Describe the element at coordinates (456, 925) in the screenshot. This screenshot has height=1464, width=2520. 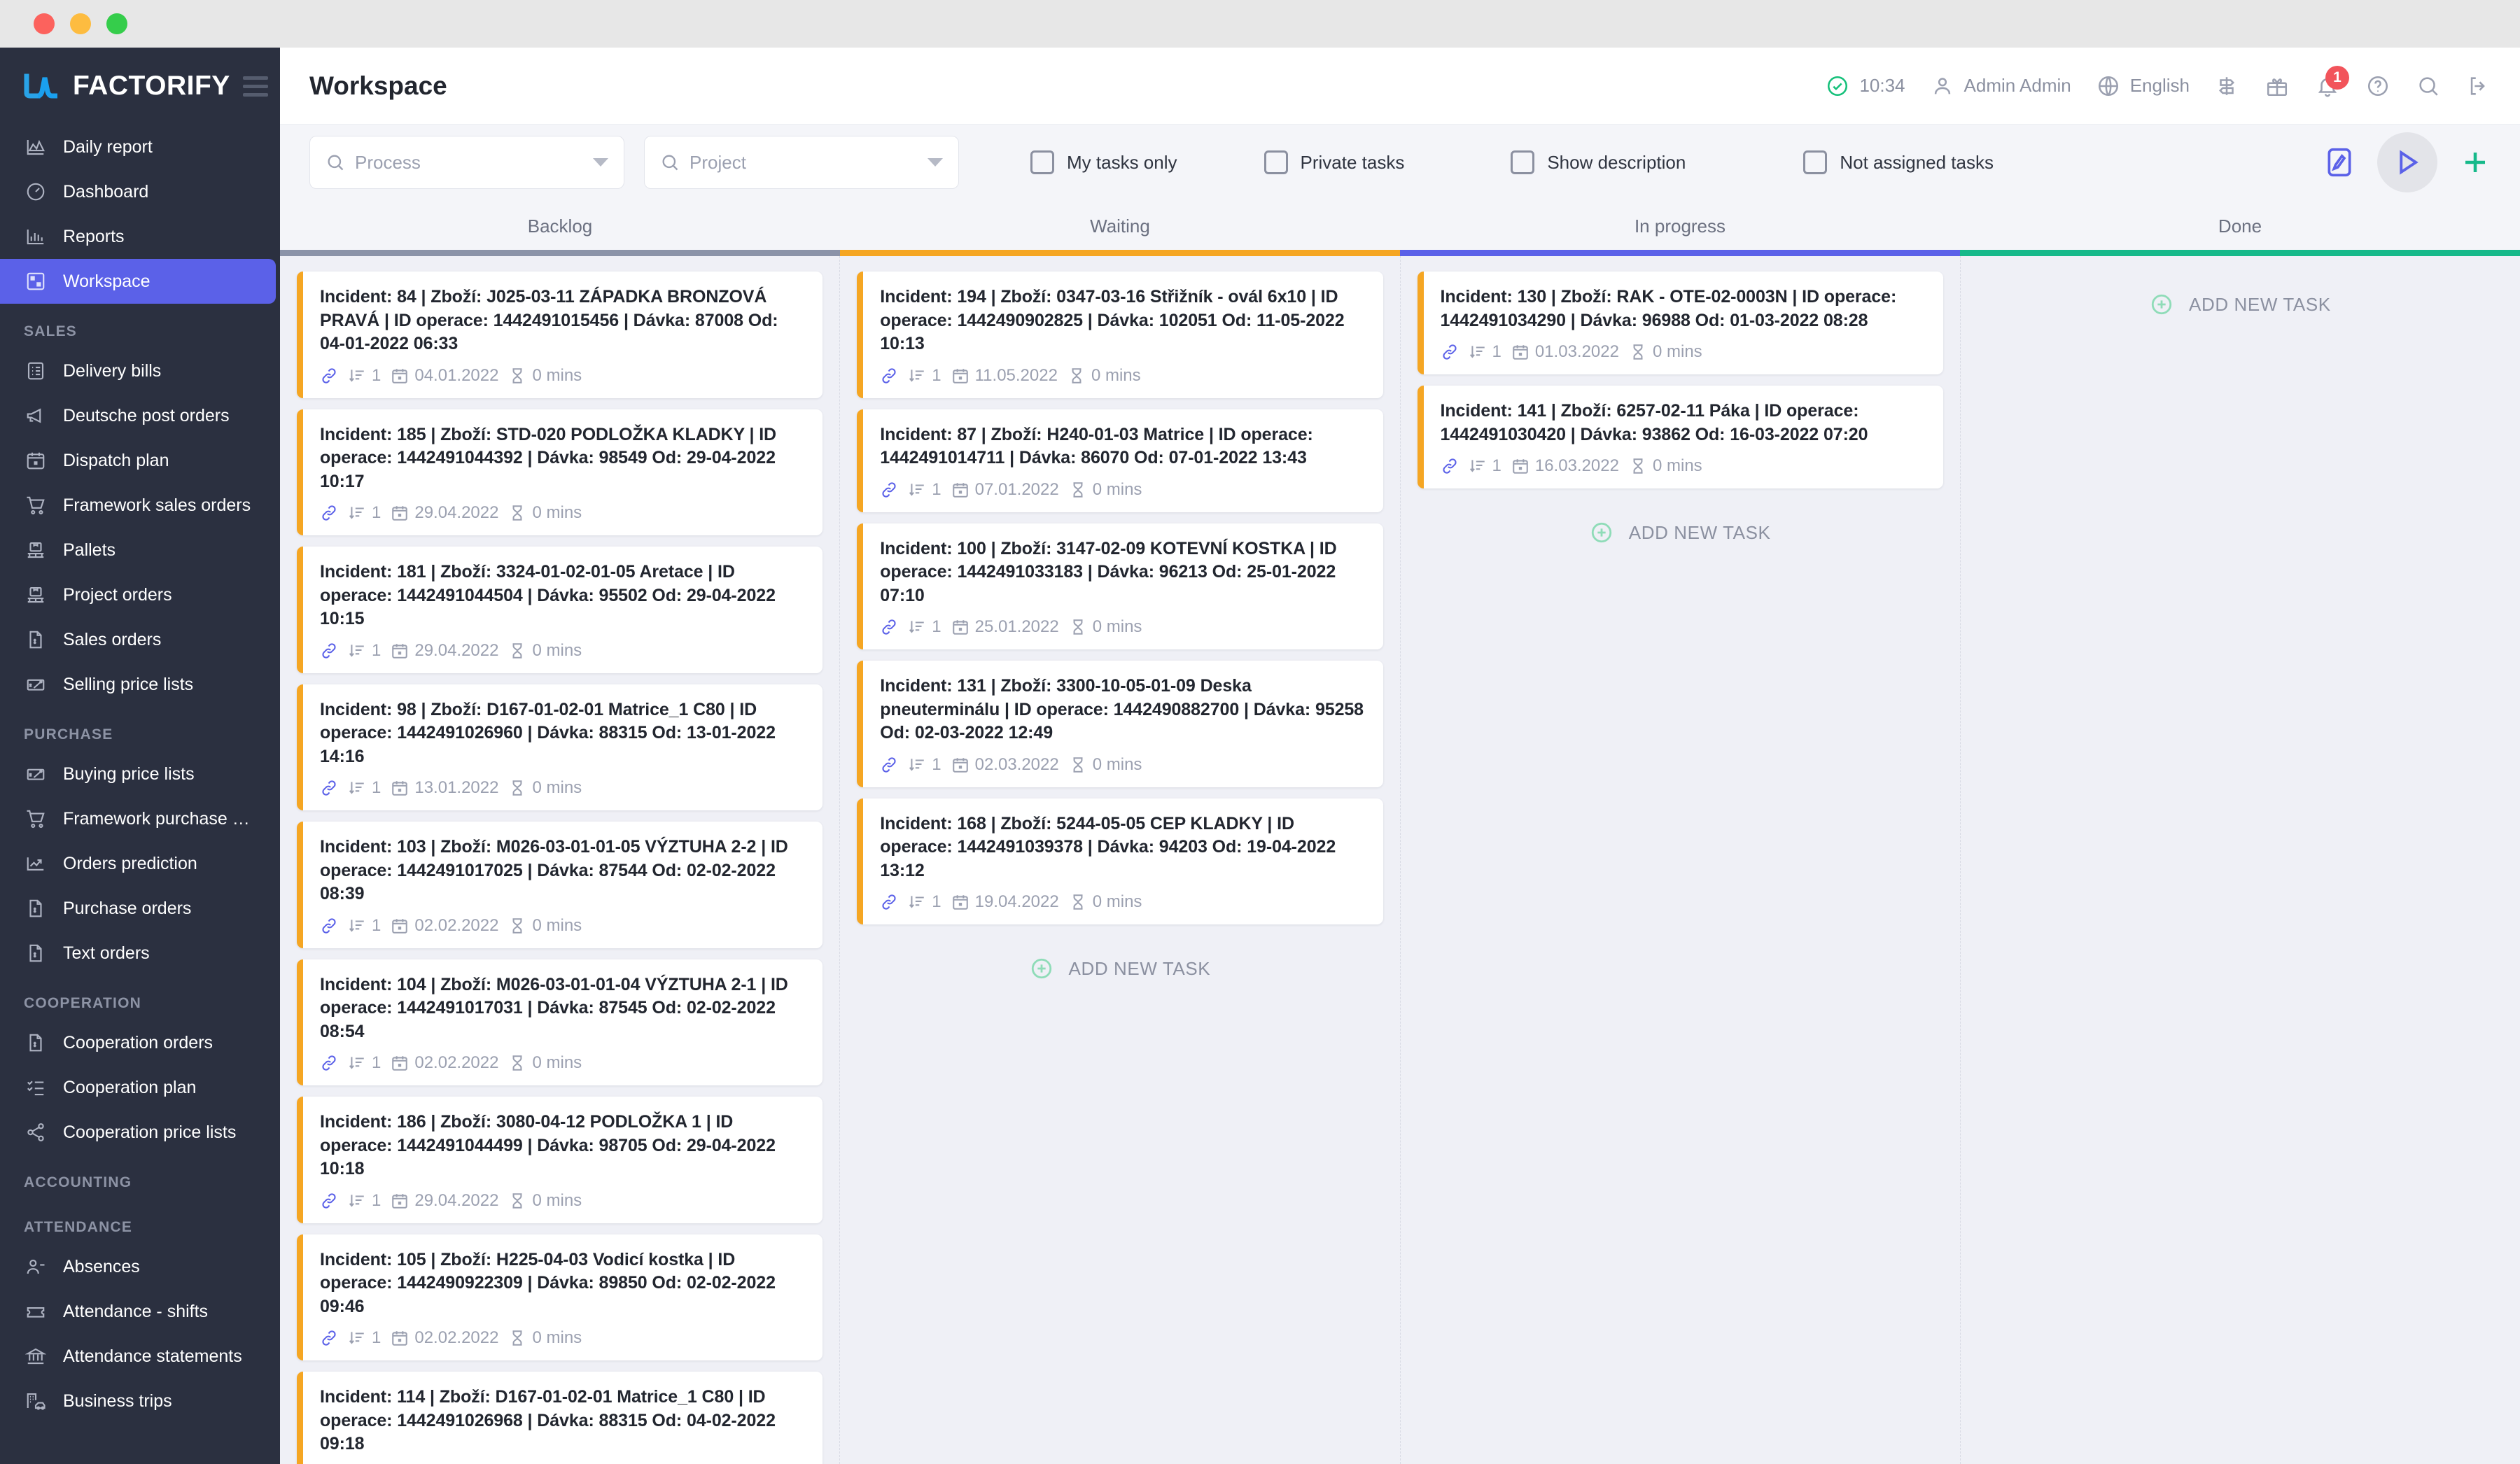
I see `task-date-value: 02.02.2022` at that location.